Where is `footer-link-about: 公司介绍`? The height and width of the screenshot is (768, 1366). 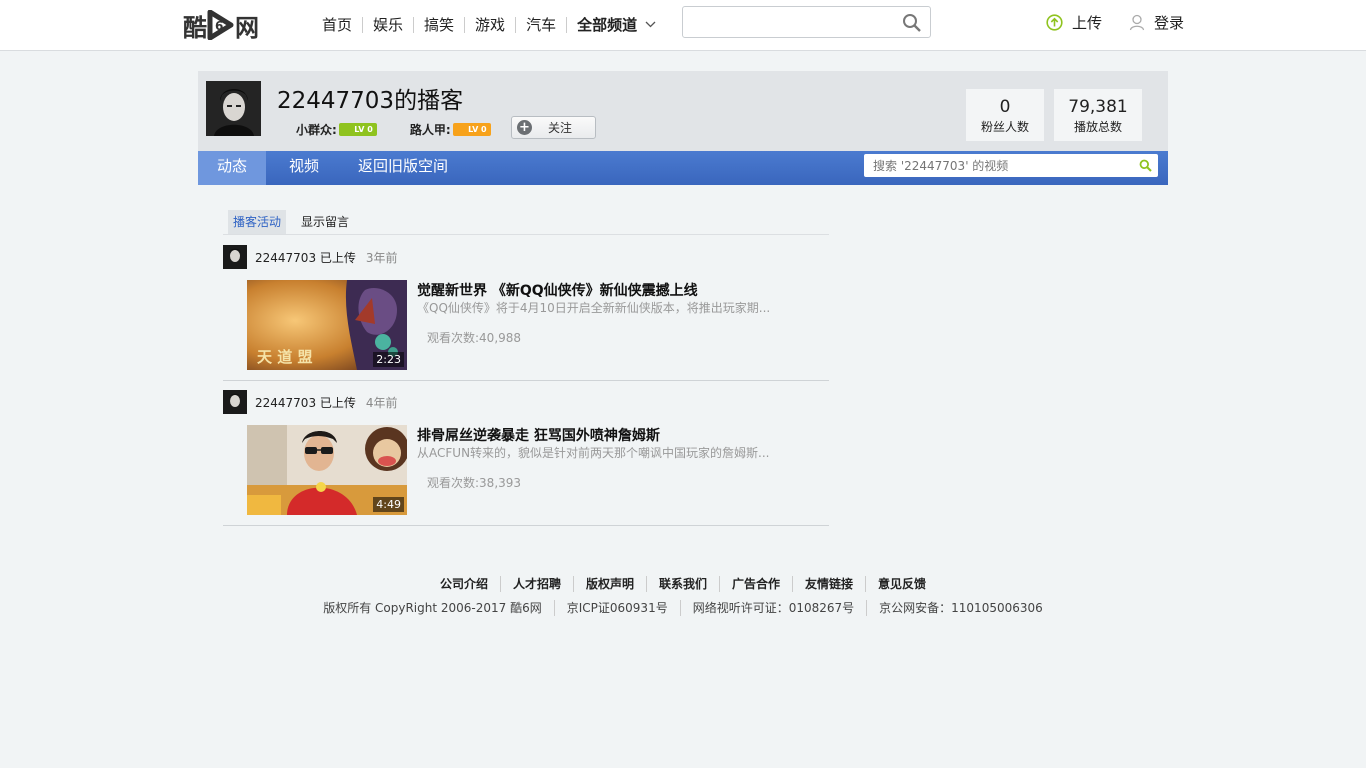 footer-link-about: 公司介绍 is located at coordinates (464, 584).